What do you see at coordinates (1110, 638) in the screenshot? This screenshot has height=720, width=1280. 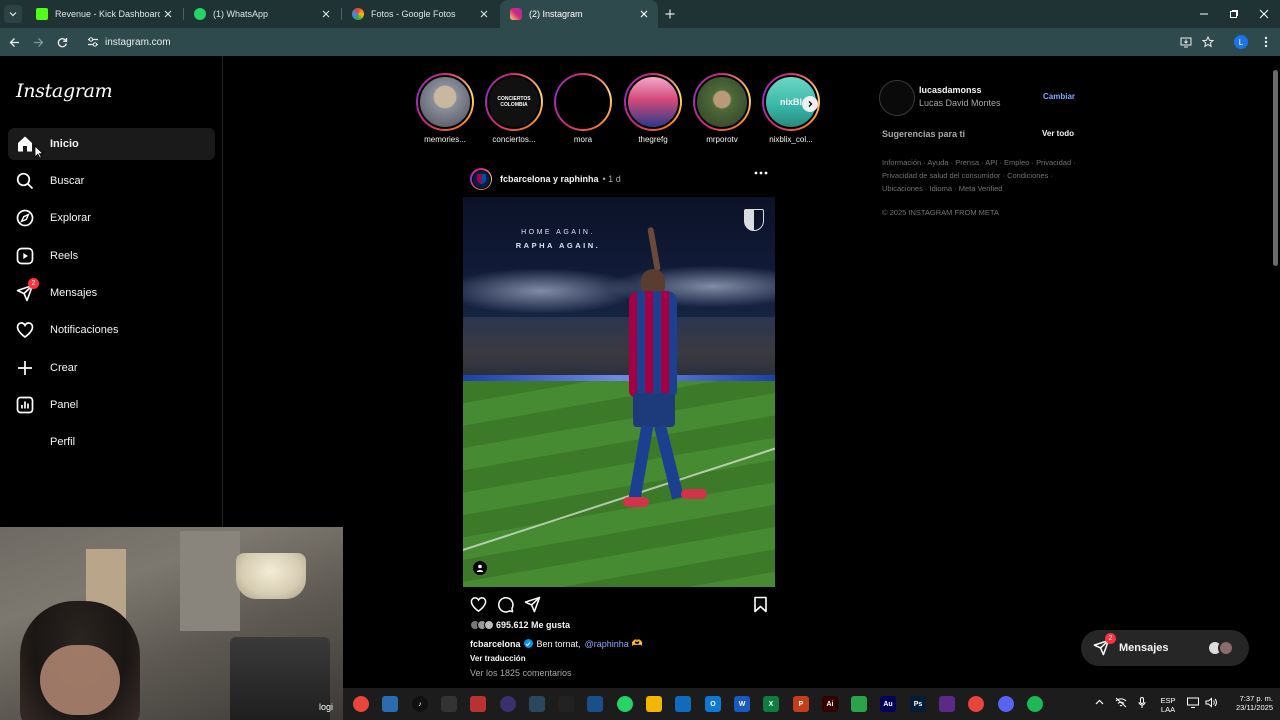 I see `notification-badge: 2` at bounding box center [1110, 638].